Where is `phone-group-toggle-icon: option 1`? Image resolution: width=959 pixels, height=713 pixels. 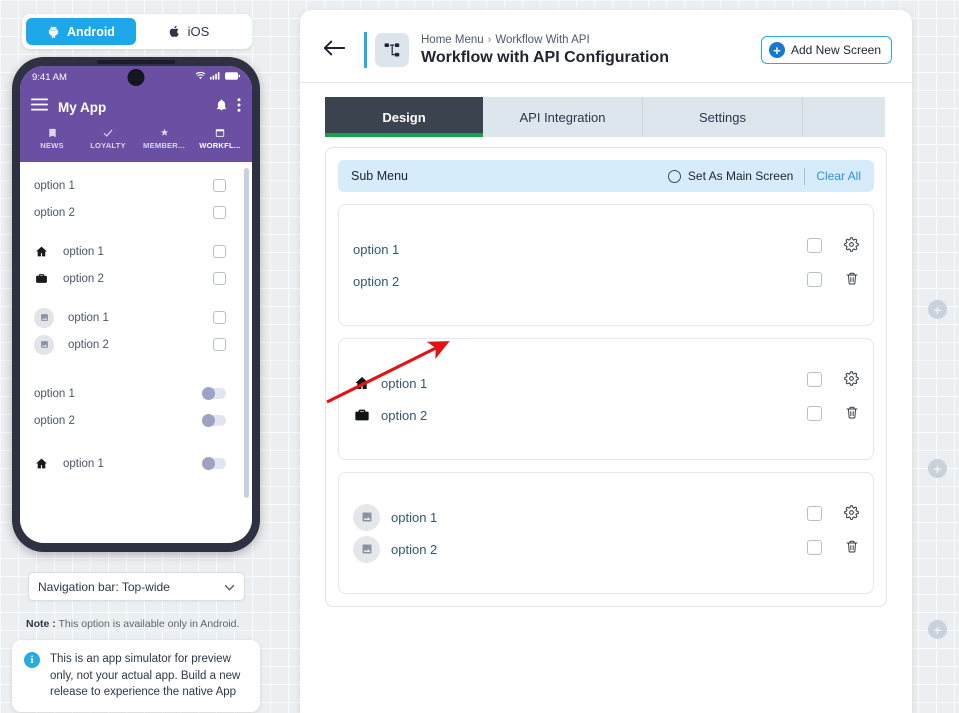 phone-group-toggle-icon: option 1 is located at coordinates (136, 463).